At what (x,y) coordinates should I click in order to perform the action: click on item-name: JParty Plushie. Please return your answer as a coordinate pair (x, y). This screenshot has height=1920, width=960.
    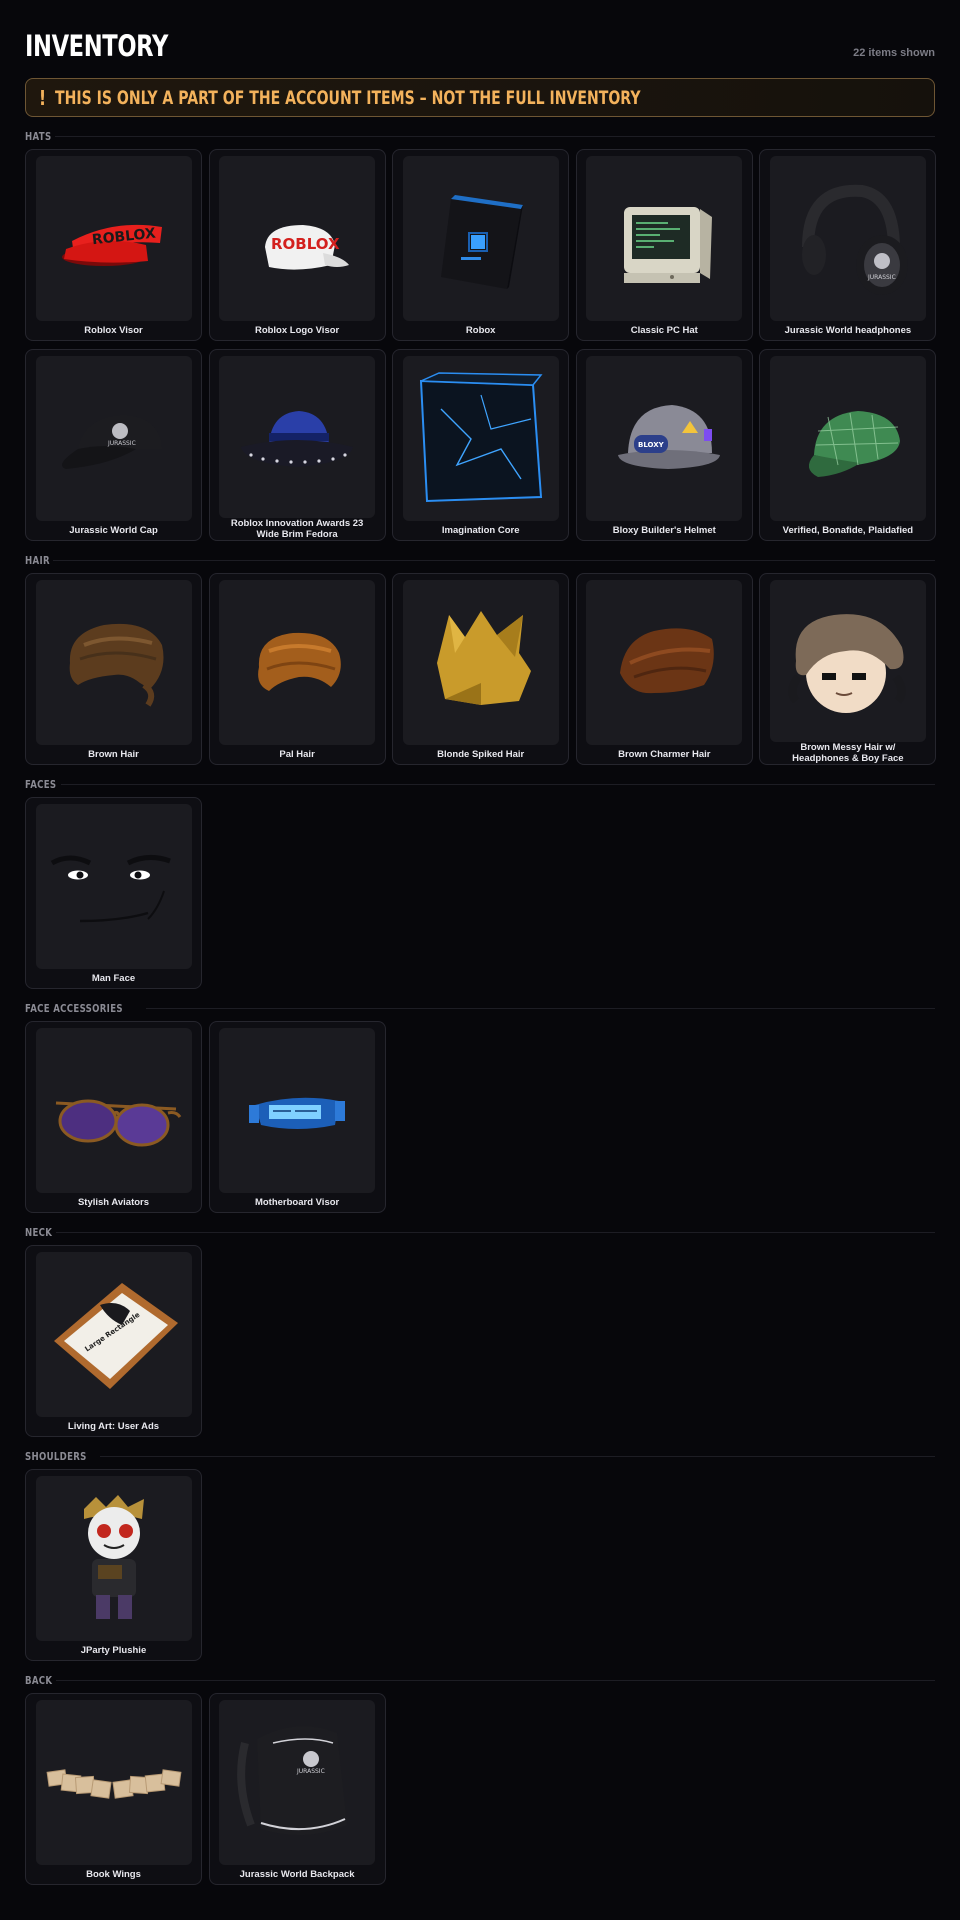
    Looking at the image, I should click on (113, 1650).